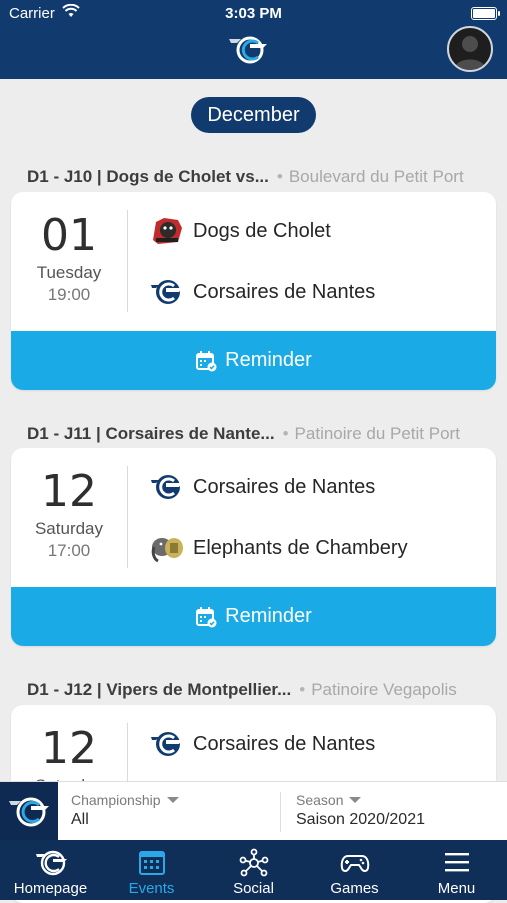 The height and width of the screenshot is (903, 507). What do you see at coordinates (69, 550) in the screenshot?
I see `event-time: 17:00` at bounding box center [69, 550].